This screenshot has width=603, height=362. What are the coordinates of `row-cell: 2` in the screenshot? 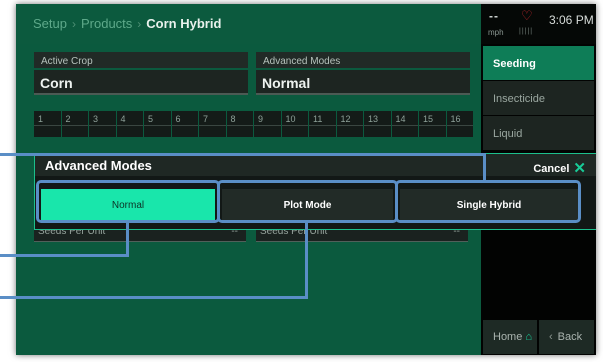 It's located at (74, 124).